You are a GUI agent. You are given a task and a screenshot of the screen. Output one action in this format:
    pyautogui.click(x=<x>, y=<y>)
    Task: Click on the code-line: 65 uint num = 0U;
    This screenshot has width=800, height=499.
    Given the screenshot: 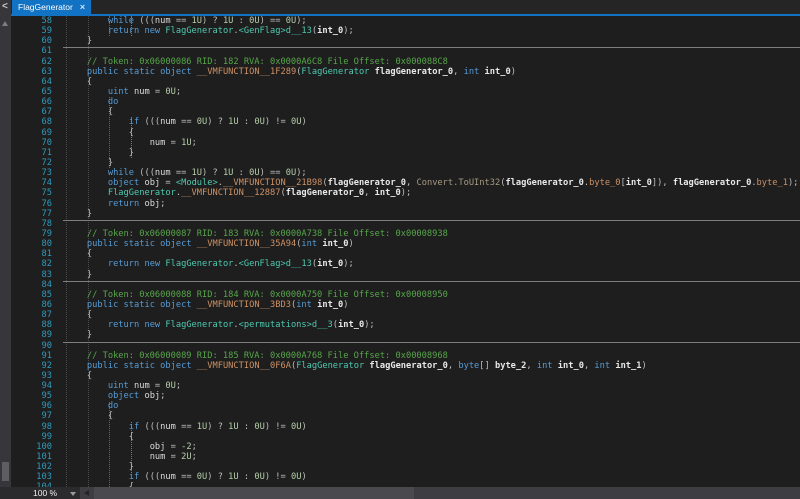 What is the action you would take?
    pyautogui.click(x=405, y=92)
    